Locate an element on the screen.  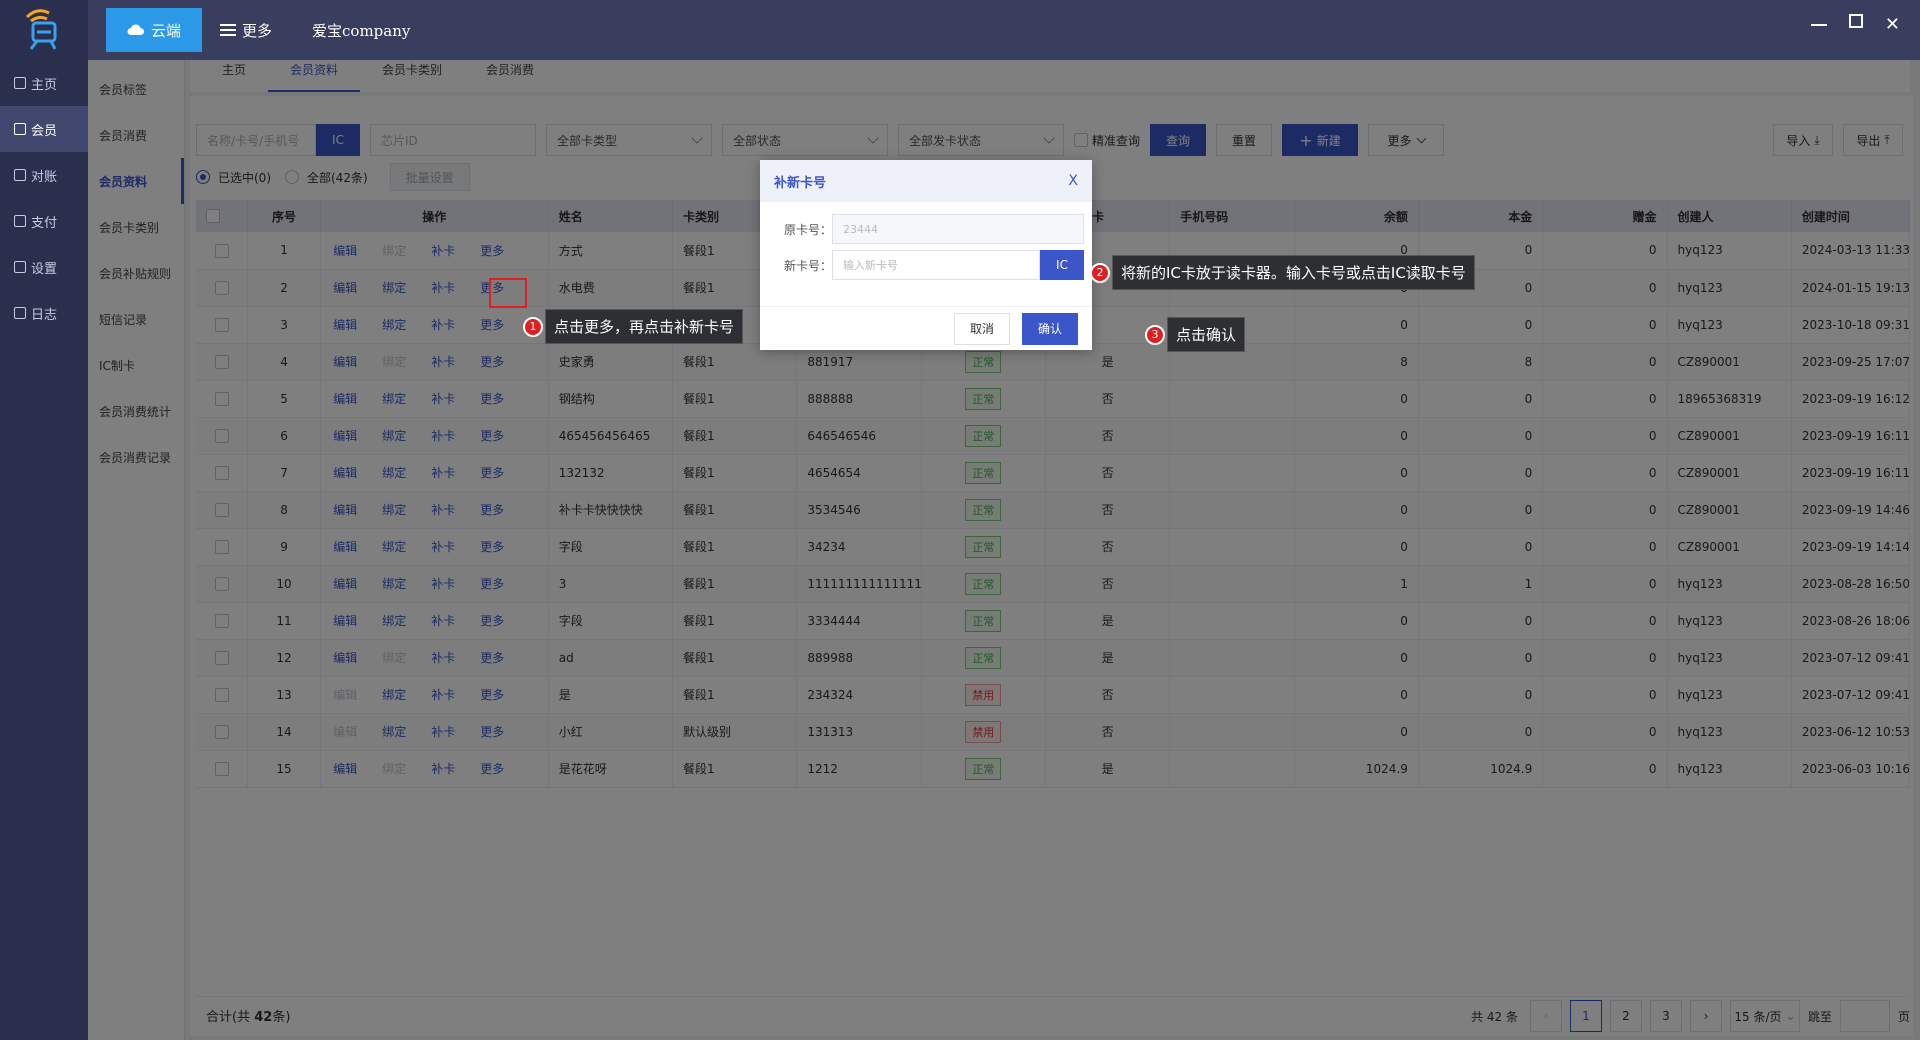
menu-icon is located at coordinates (228, 30).